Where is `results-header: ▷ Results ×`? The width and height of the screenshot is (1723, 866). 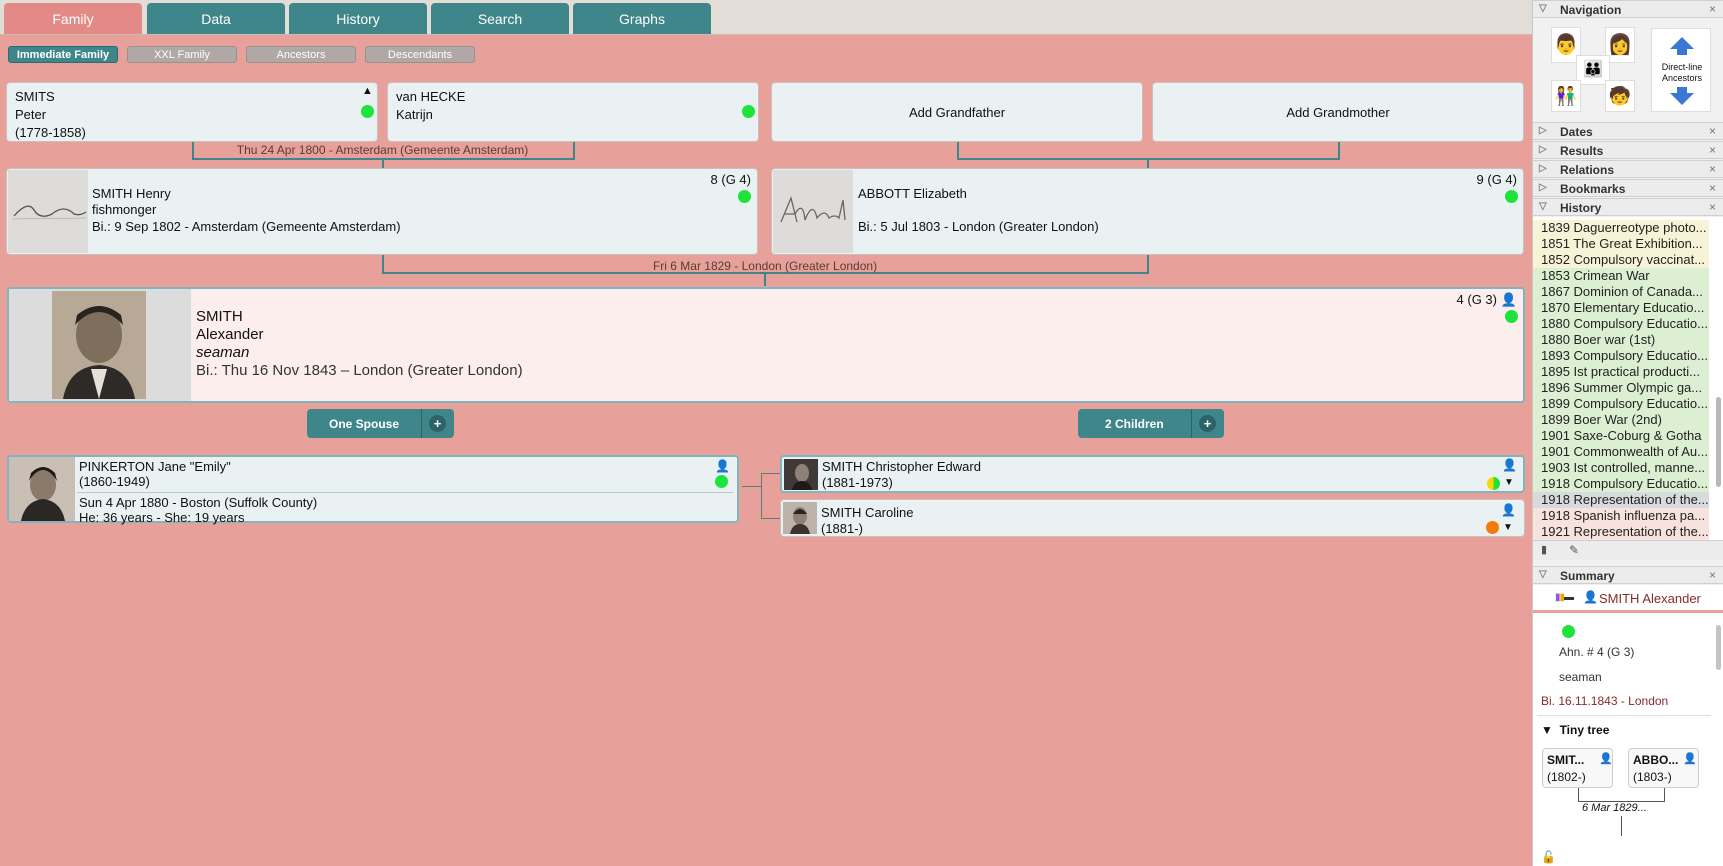
results-header: ▷ Results × is located at coordinates (1628, 150).